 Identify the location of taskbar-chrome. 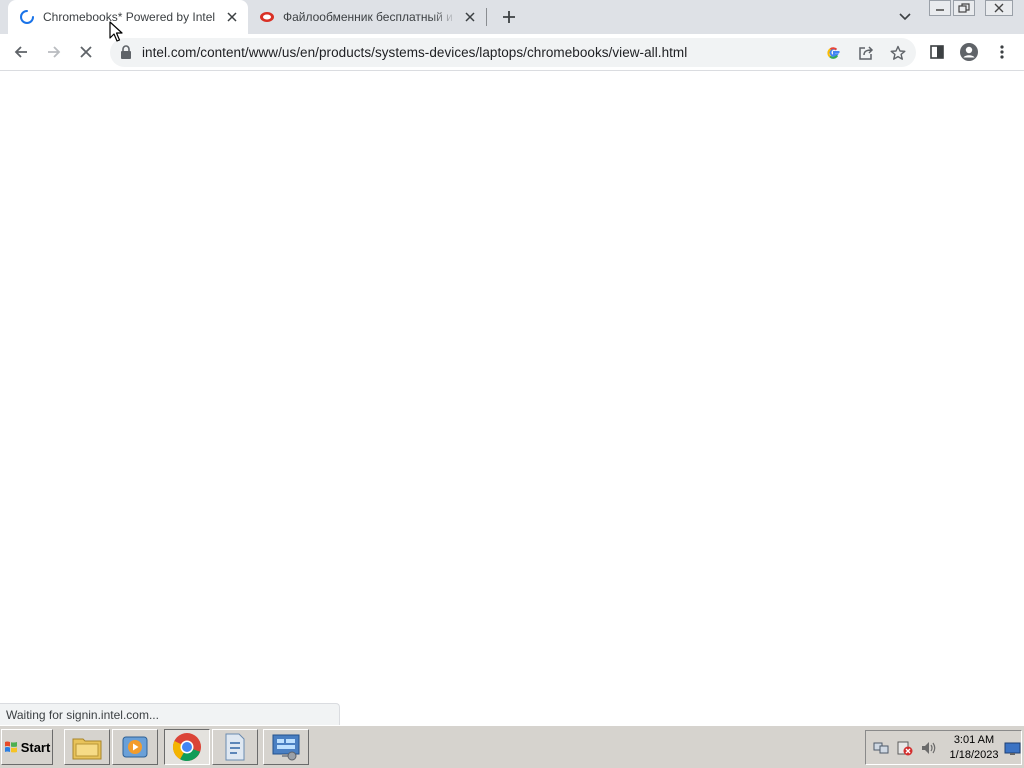
(187, 747).